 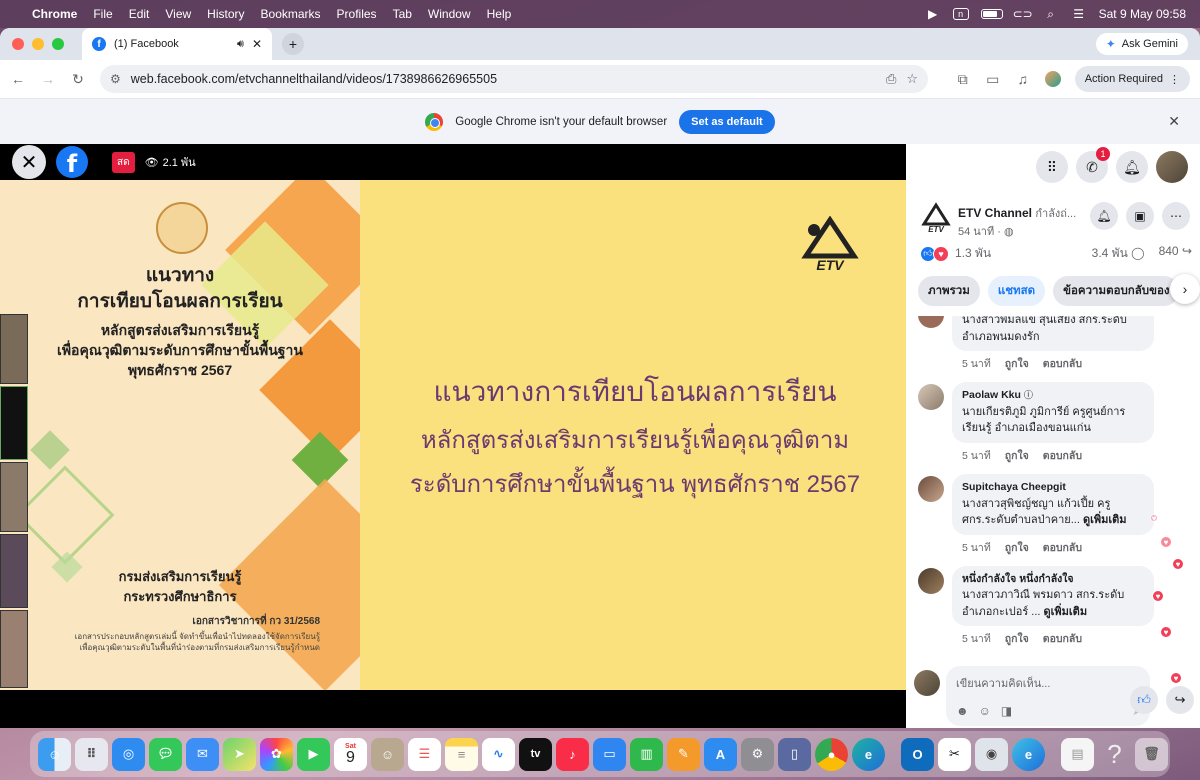 I want to click on minimize-window-button, so click(x=38, y=44).